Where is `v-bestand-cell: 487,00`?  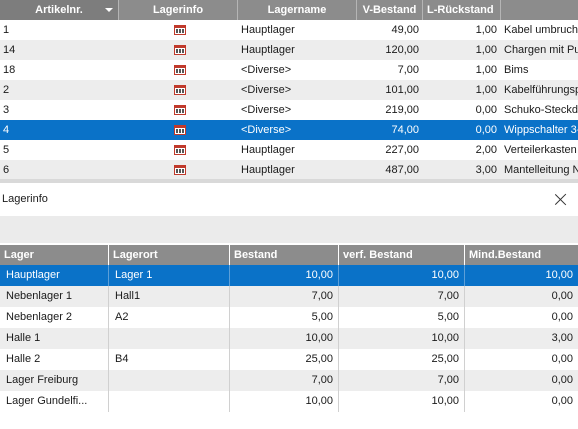
v-bestand-cell: 487,00 is located at coordinates (402, 170).